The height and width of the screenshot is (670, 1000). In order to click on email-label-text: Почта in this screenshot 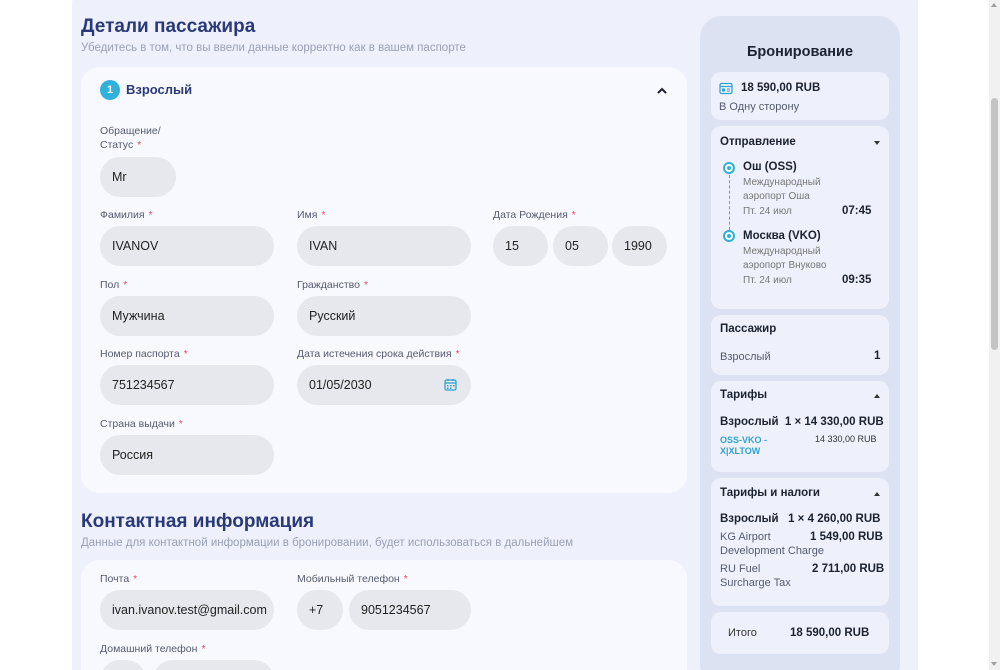, I will do `click(115, 579)`.